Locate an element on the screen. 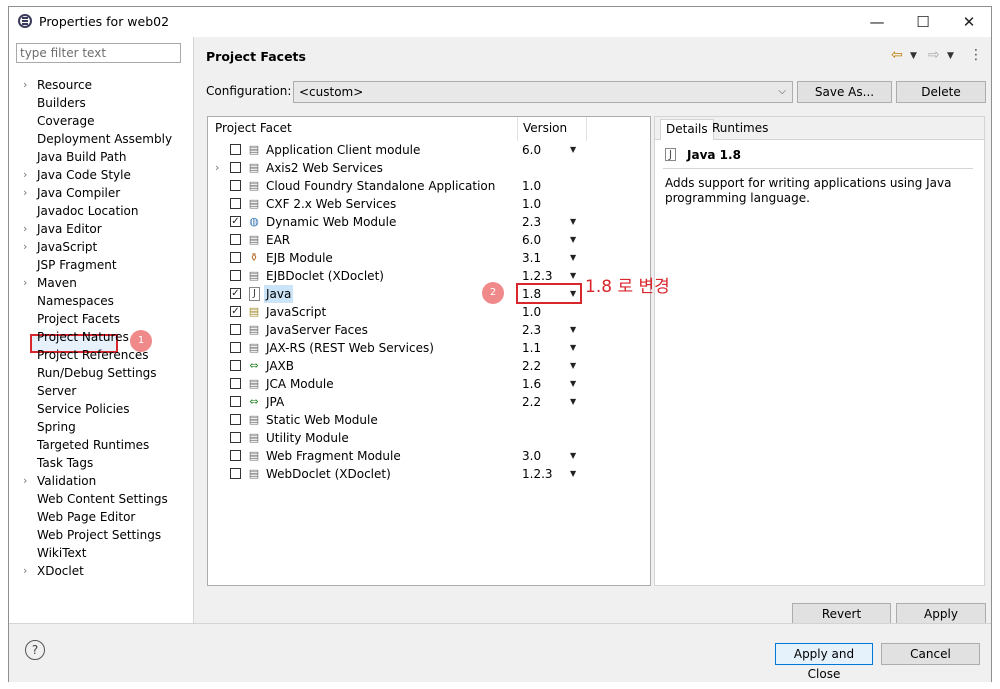 This screenshot has height=689, width=1000. table-row: ▤ JCA Module 1.6 ▼ is located at coordinates (429, 384).